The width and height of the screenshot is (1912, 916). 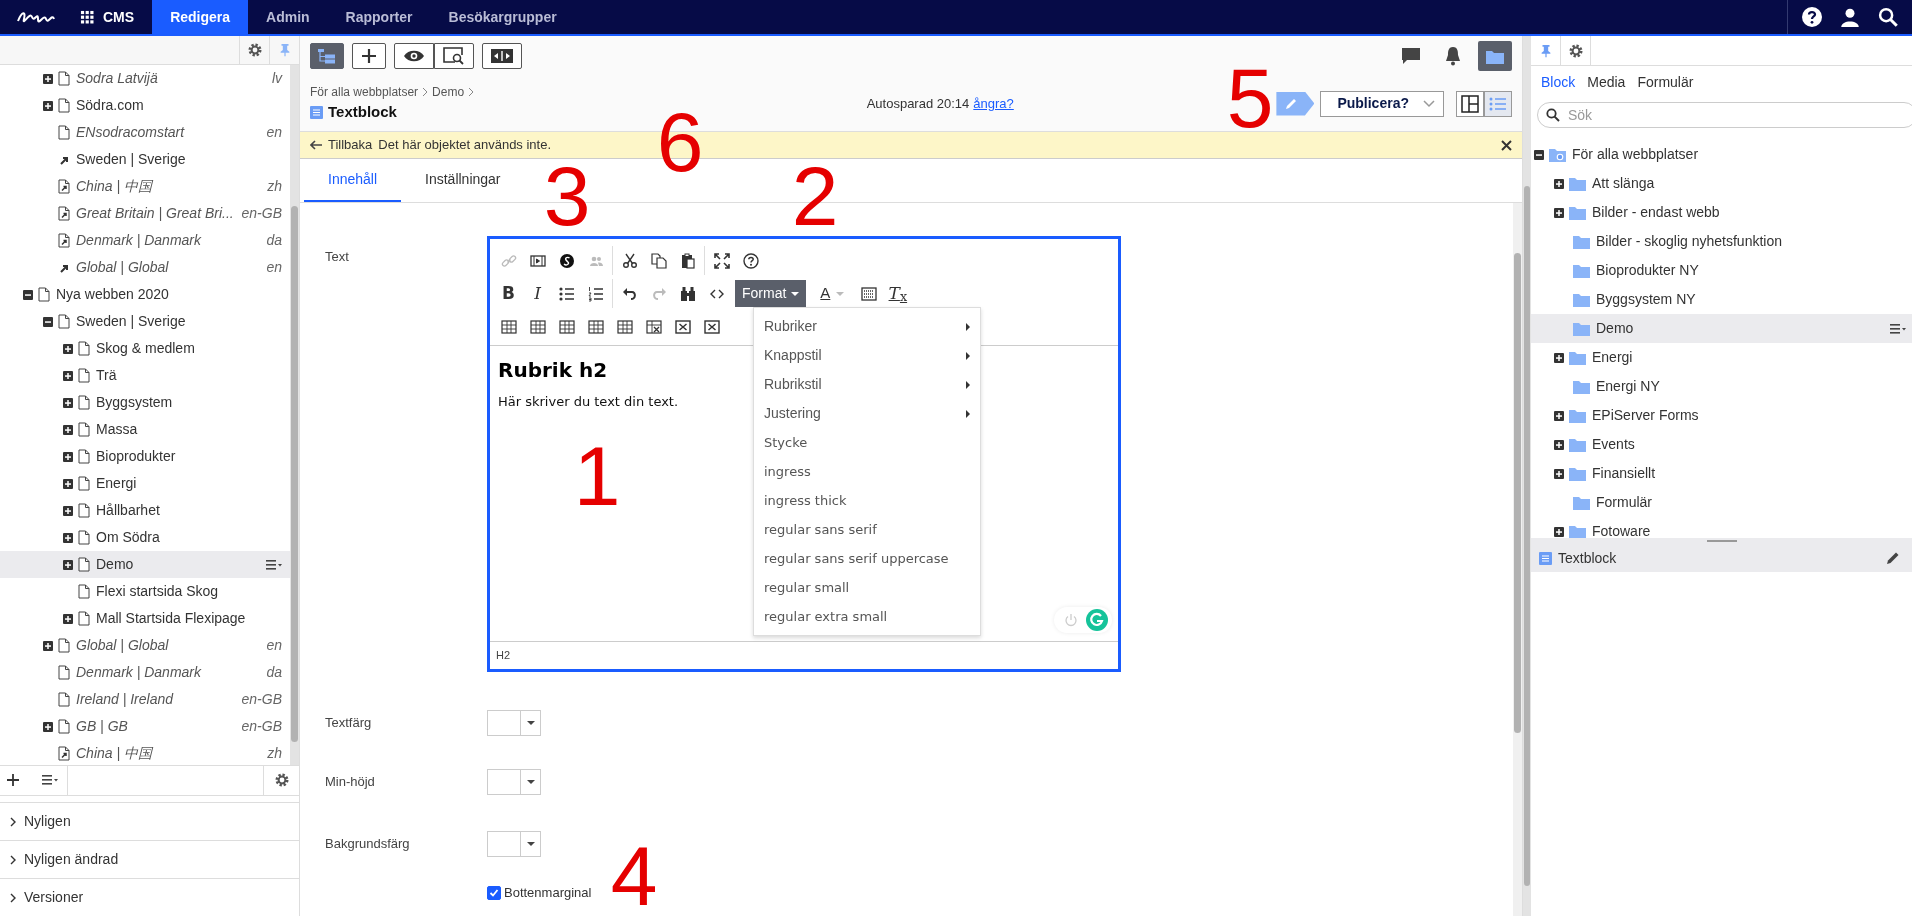 I want to click on tree-item: EPiServer Forms, so click(x=1721, y=415).